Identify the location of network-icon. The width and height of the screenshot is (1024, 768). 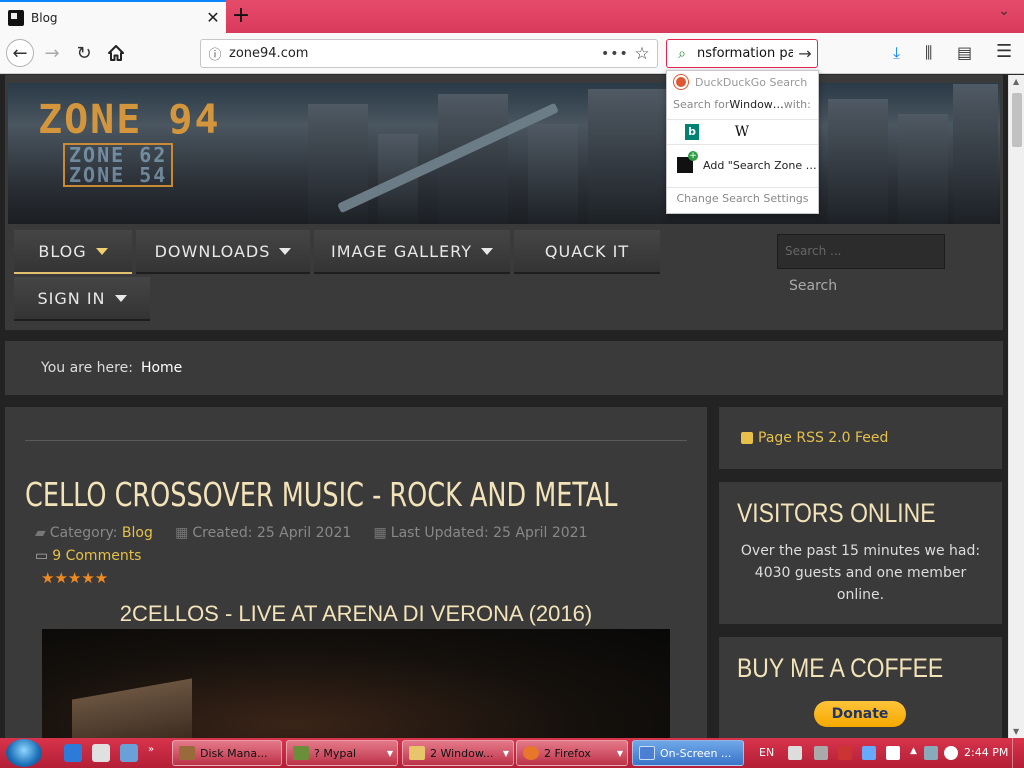
(931, 753).